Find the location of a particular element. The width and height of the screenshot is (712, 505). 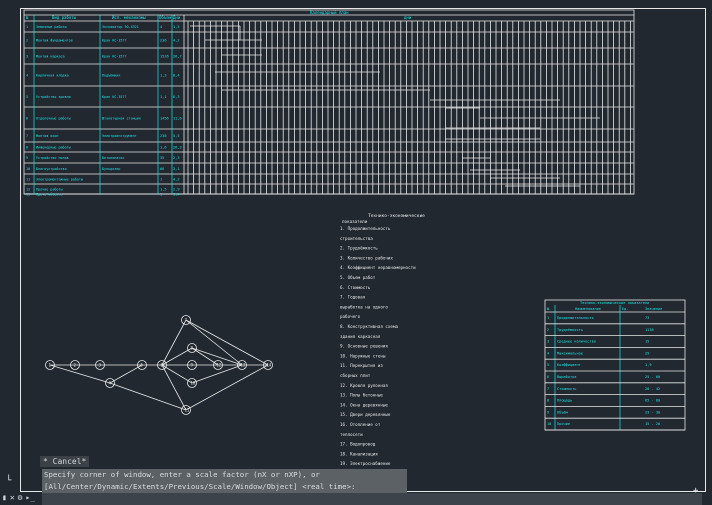

crosshair-icon: + is located at coordinates (696, 491).